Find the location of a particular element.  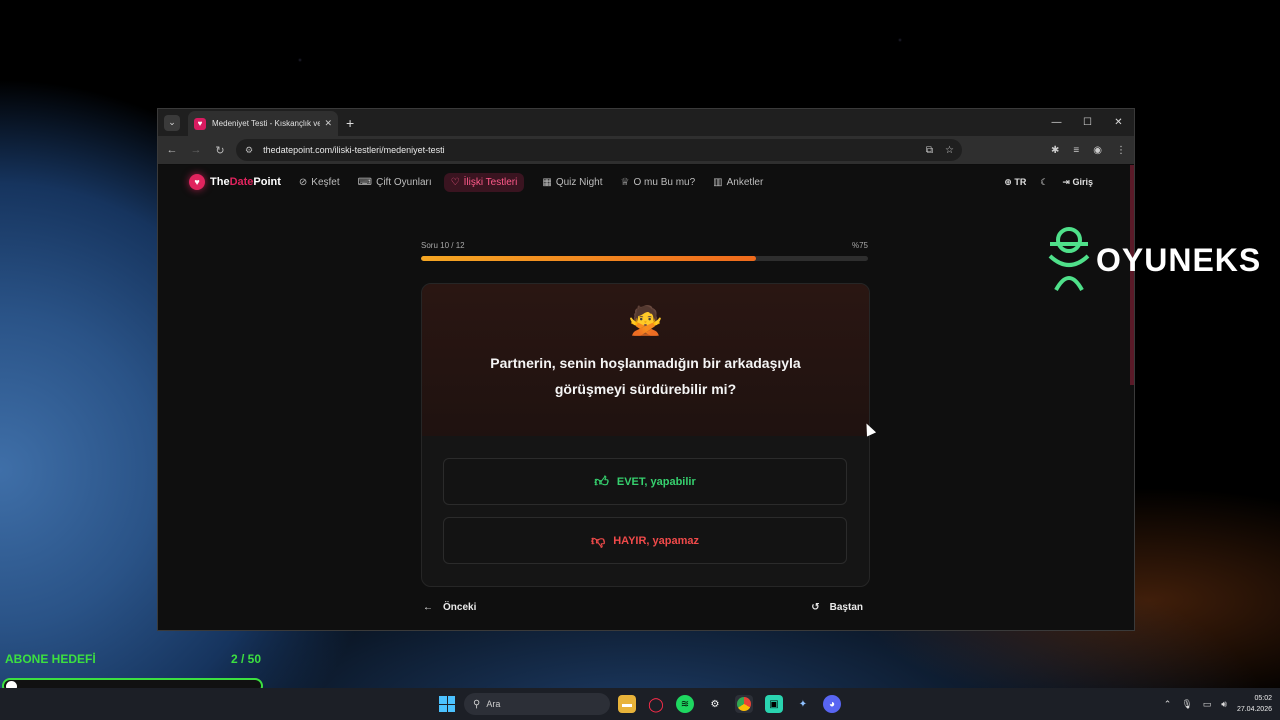

previous-label: Önceki is located at coordinates (460, 607).